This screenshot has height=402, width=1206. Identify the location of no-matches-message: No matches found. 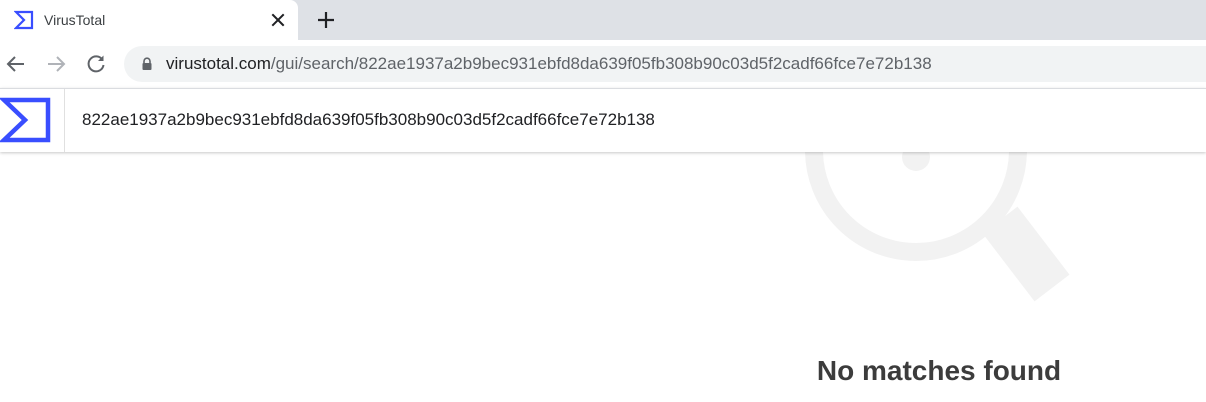
(939, 370).